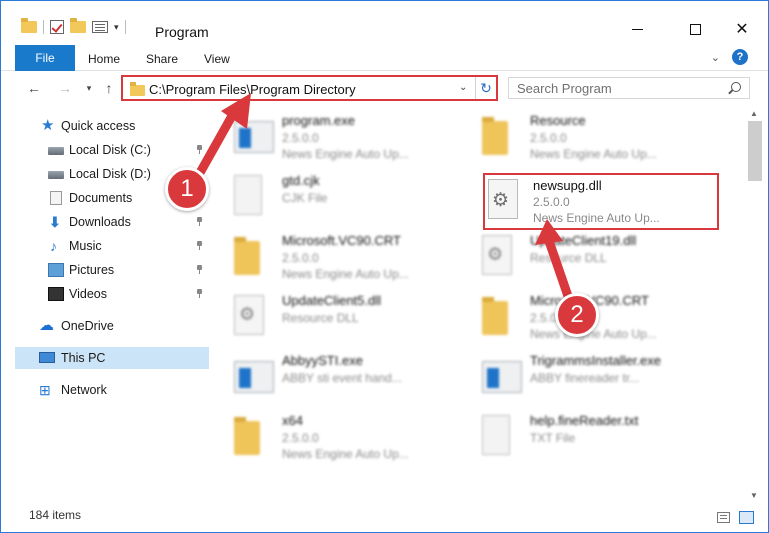  Describe the element at coordinates (577, 315) in the screenshot. I see `callout-badge-2: 2` at that location.